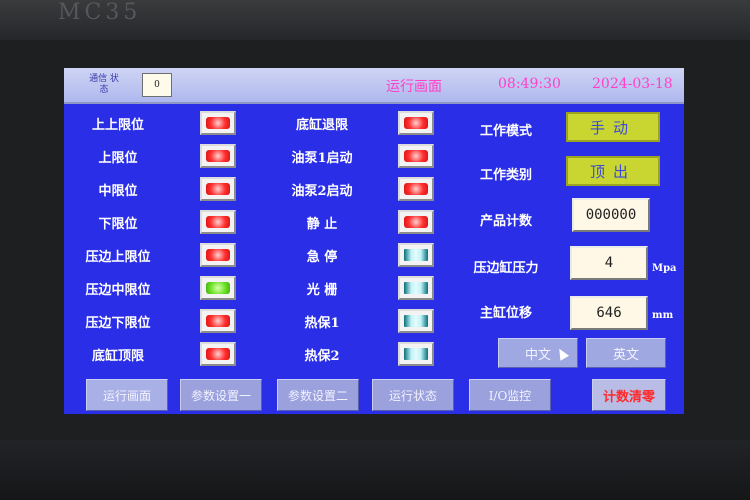 This screenshot has height=500, width=750. Describe the element at coordinates (374, 86) in the screenshot. I see `header-bar: 通信 状态 0 运行画面 08:49:30 2024-03-18` at that location.